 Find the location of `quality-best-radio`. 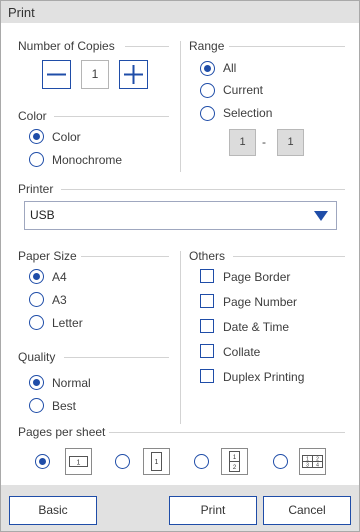

quality-best-radio is located at coordinates (36, 405).